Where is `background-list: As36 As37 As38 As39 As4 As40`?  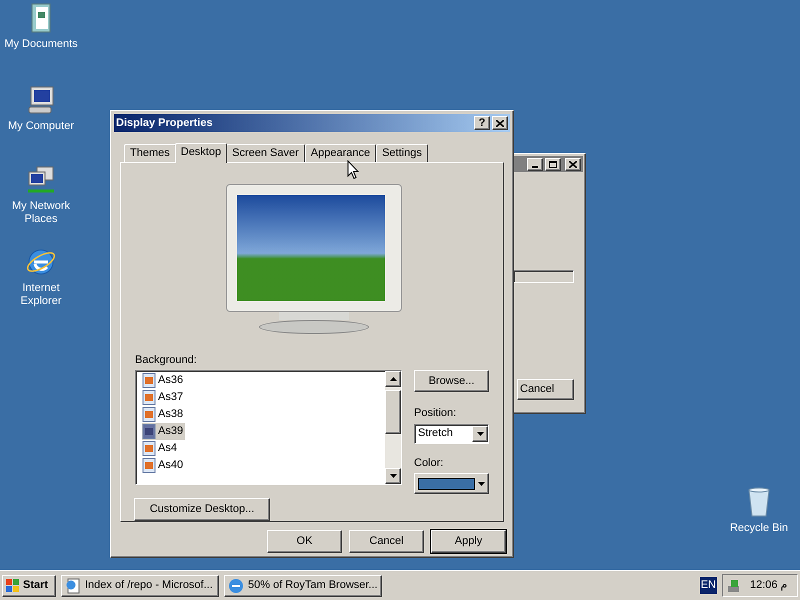 background-list: As36 As37 As38 As39 As4 As40 is located at coordinates (268, 428).